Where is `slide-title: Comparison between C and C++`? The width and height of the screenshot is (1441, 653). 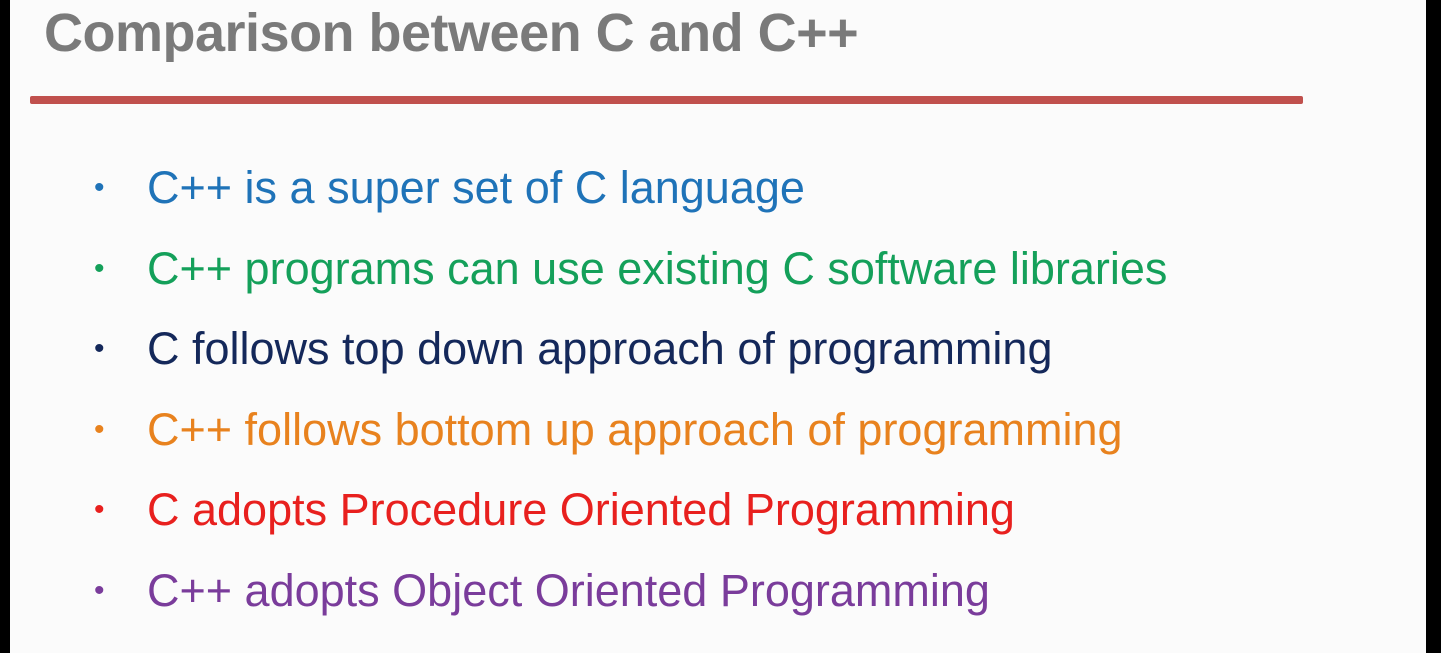 slide-title: Comparison between C and C++ is located at coordinates (451, 33).